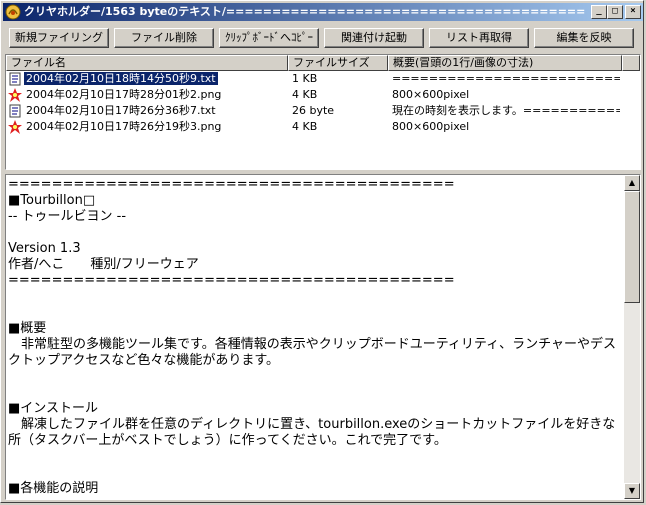  I want to click on file-name: 2004年02月10日17時28分01秒2.png, so click(124, 94).